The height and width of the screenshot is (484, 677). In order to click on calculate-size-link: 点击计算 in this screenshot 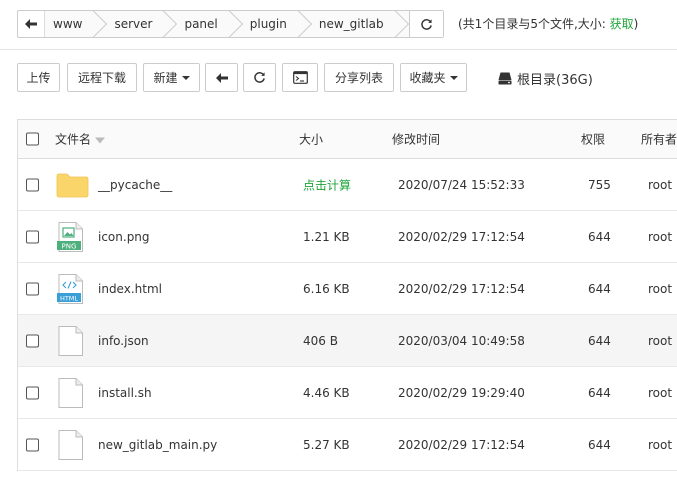, I will do `click(327, 184)`.